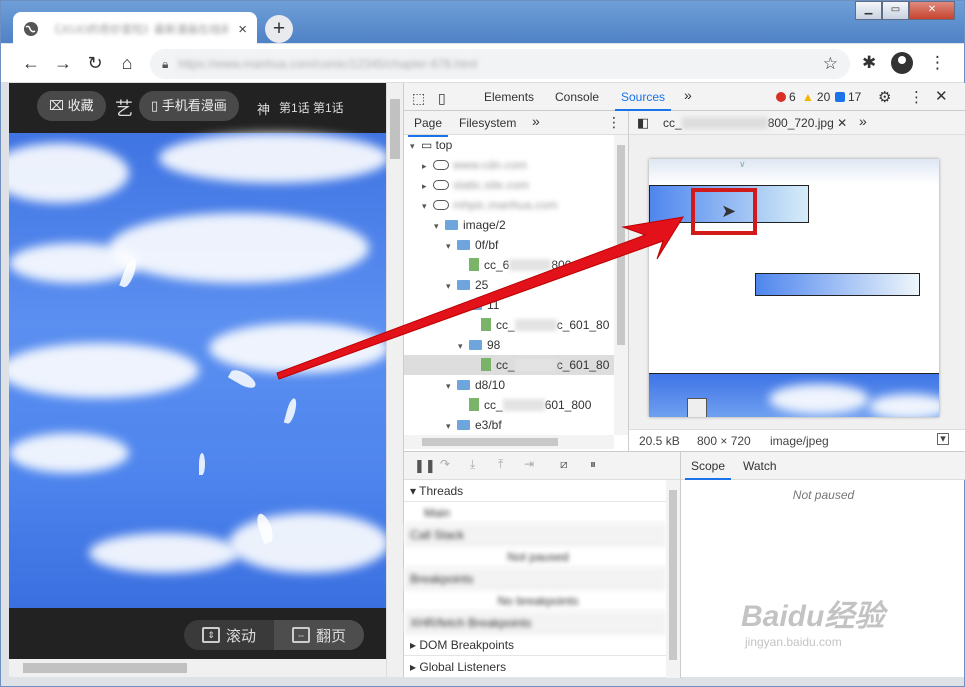  Describe the element at coordinates (564, 464) in the screenshot. I see `deactivate-breakpoints-icon: ⧄` at that location.